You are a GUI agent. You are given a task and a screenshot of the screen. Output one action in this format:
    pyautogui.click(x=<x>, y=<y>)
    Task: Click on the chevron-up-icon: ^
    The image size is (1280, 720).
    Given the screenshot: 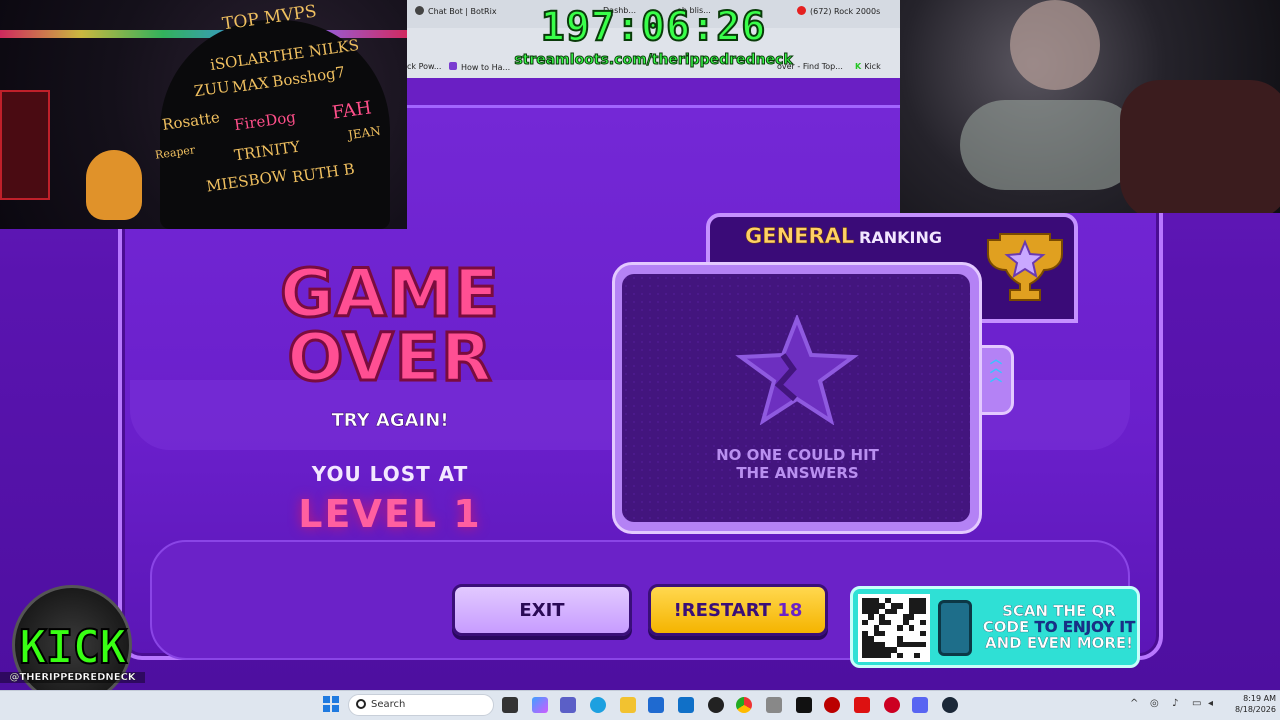 What is the action you would take?
    pyautogui.click(x=1134, y=703)
    